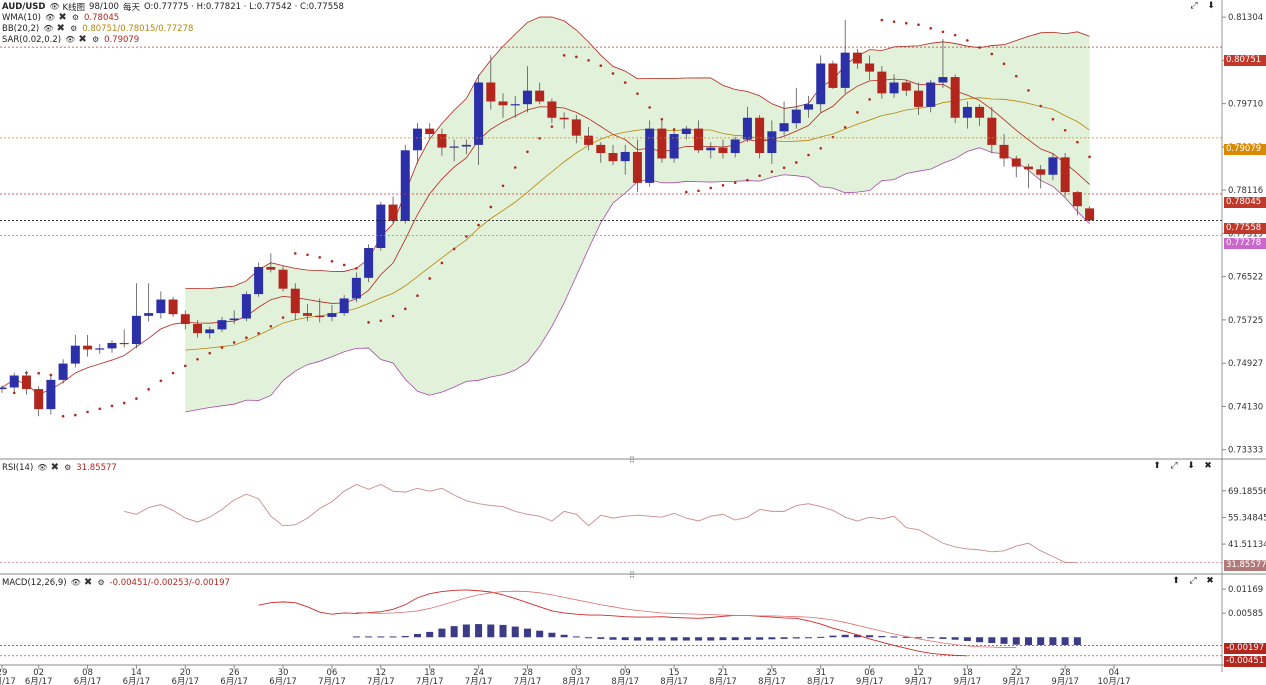 This screenshot has height=685, width=1266. I want to click on counter-label: 98/100, so click(104, 6).